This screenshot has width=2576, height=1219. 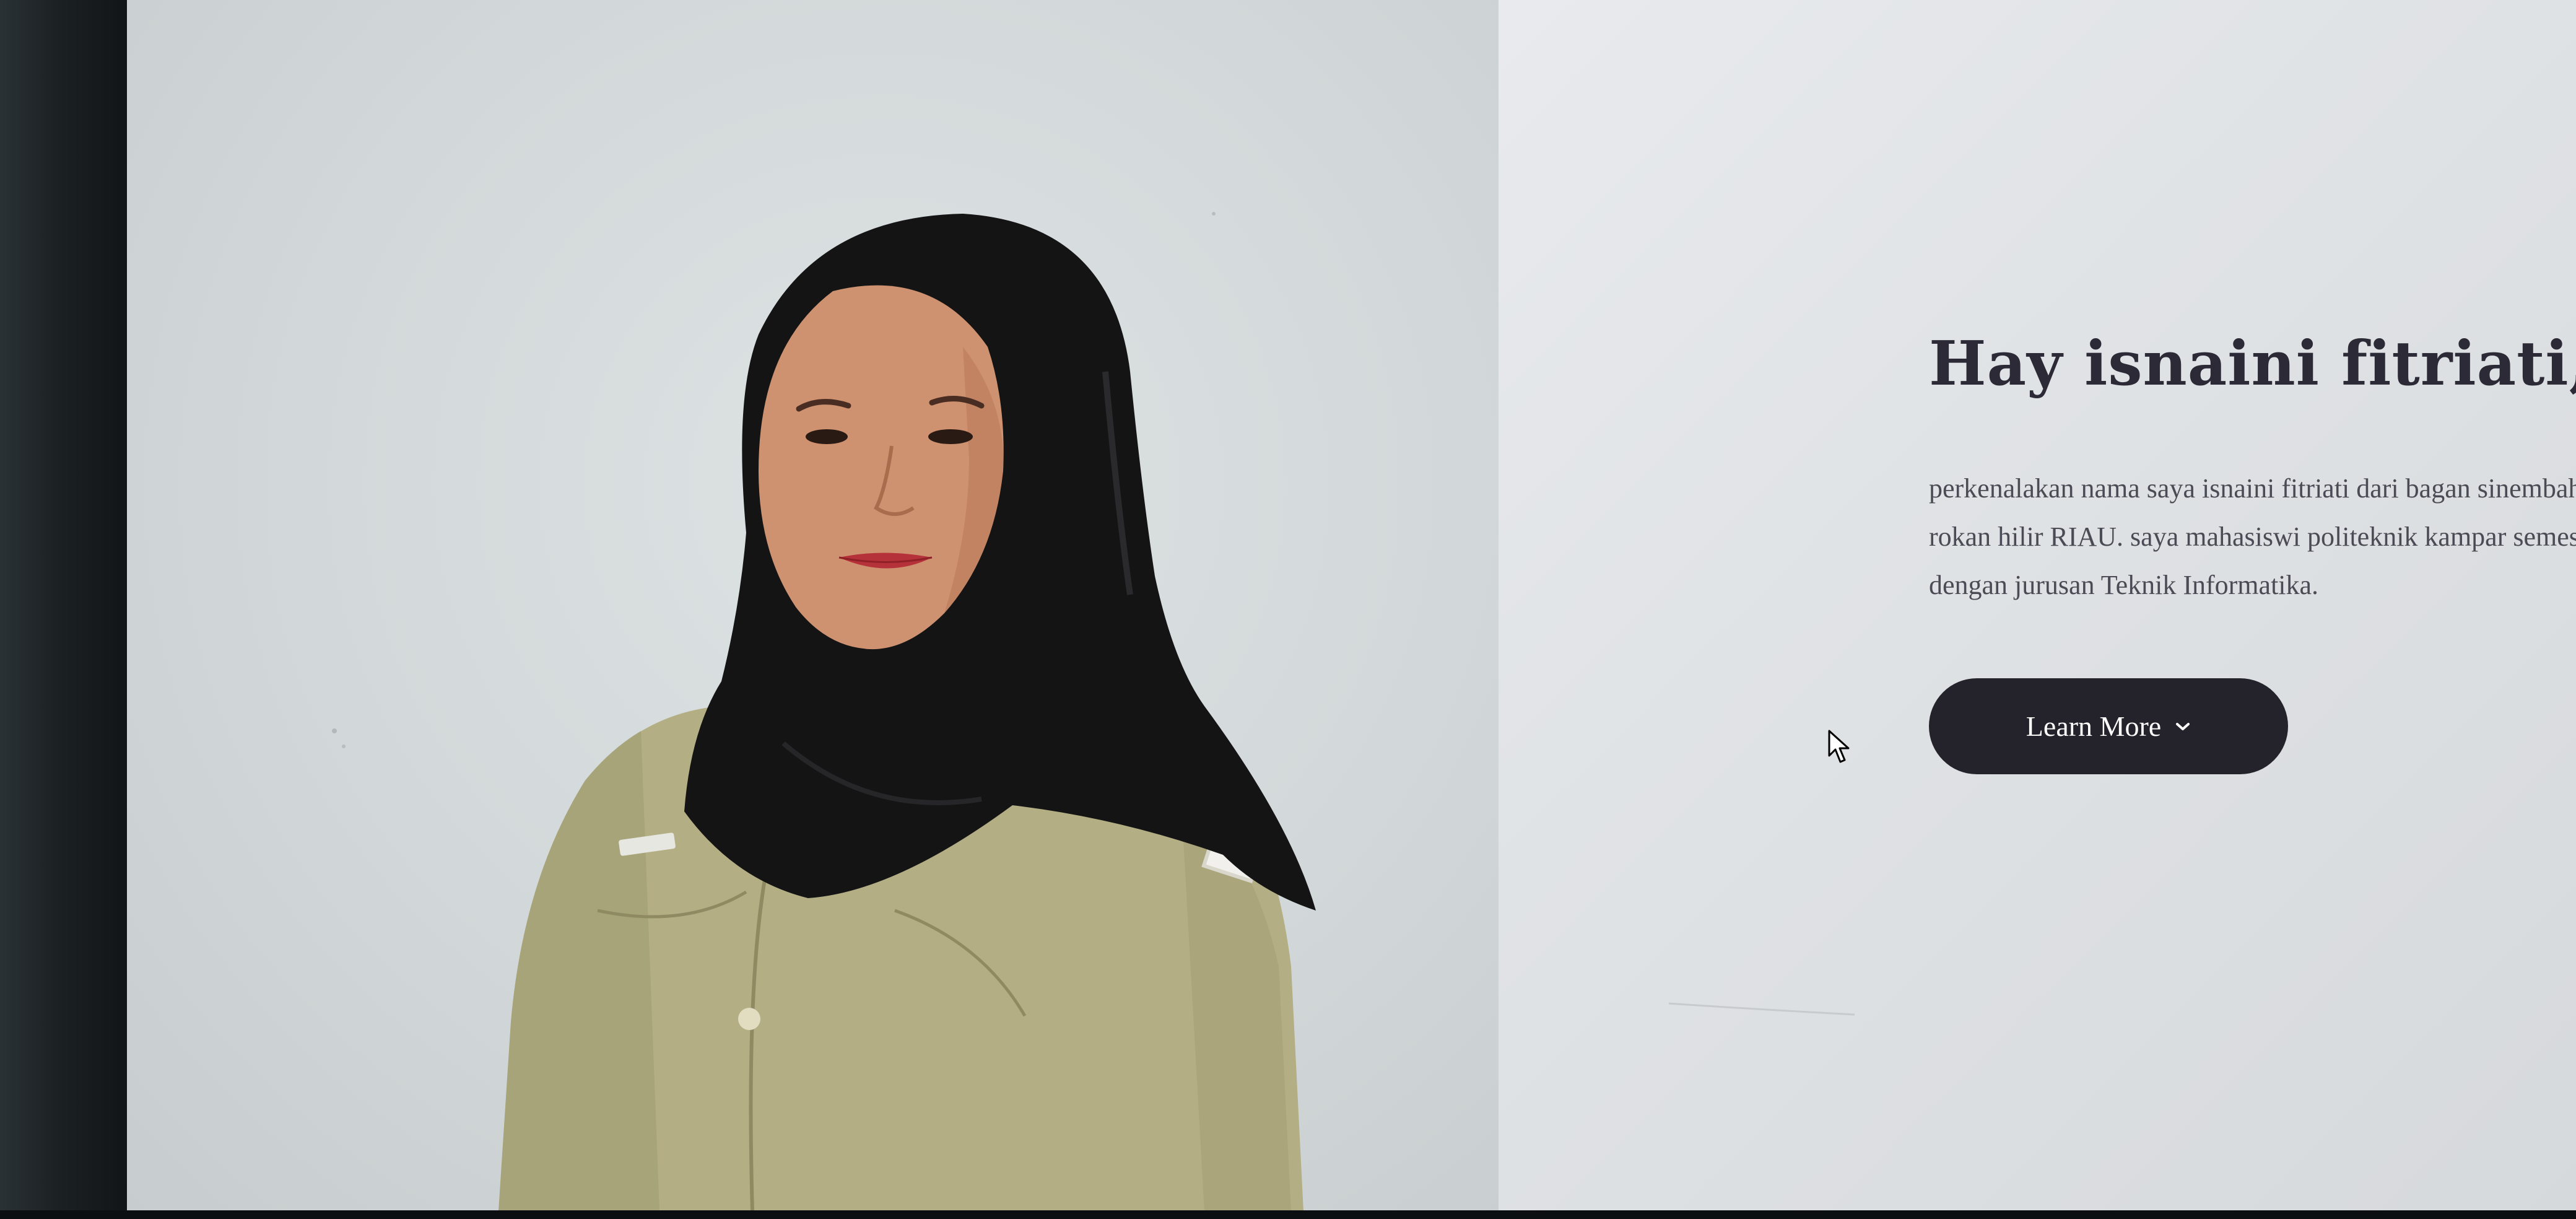 What do you see at coordinates (2183, 726) in the screenshot?
I see `chevron-down-icon` at bounding box center [2183, 726].